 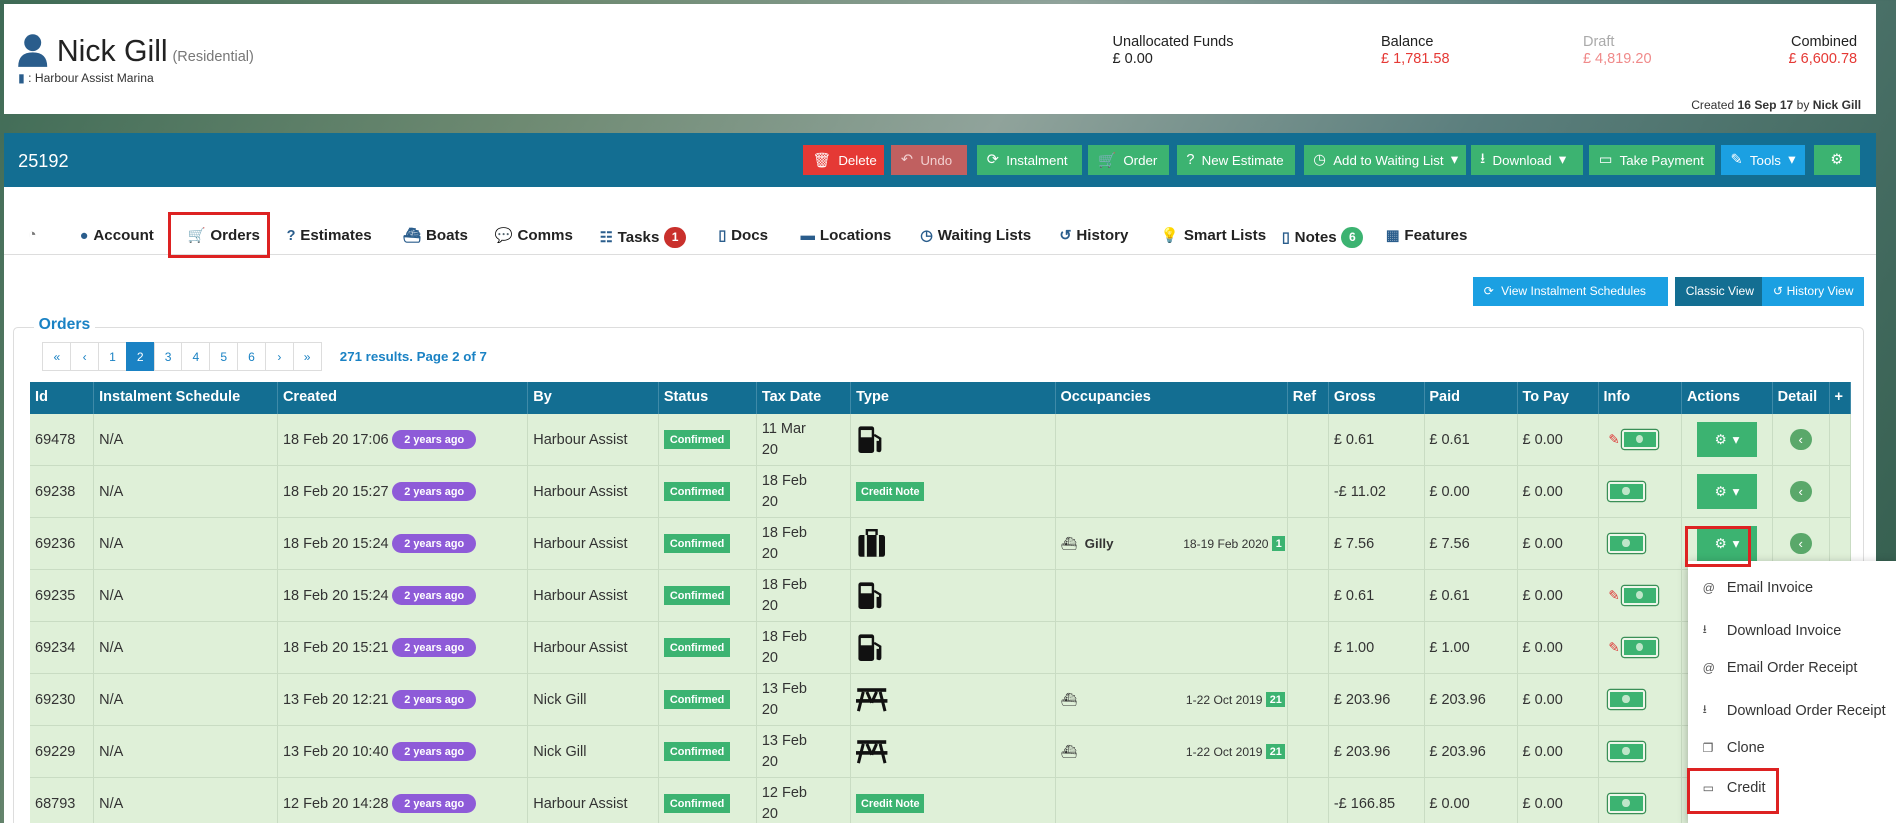 I want to click on add-to-waiting-list-button: ◷ Add to Waiting List ▾, so click(x=1384, y=160).